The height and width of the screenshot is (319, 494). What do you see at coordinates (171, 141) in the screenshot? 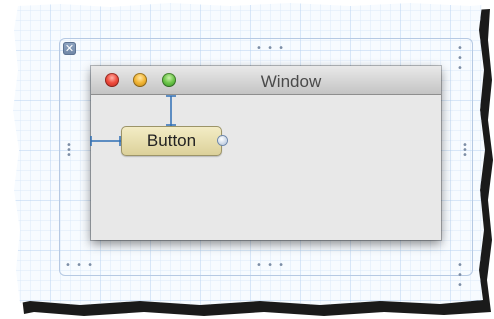
I see `button: Button` at bounding box center [171, 141].